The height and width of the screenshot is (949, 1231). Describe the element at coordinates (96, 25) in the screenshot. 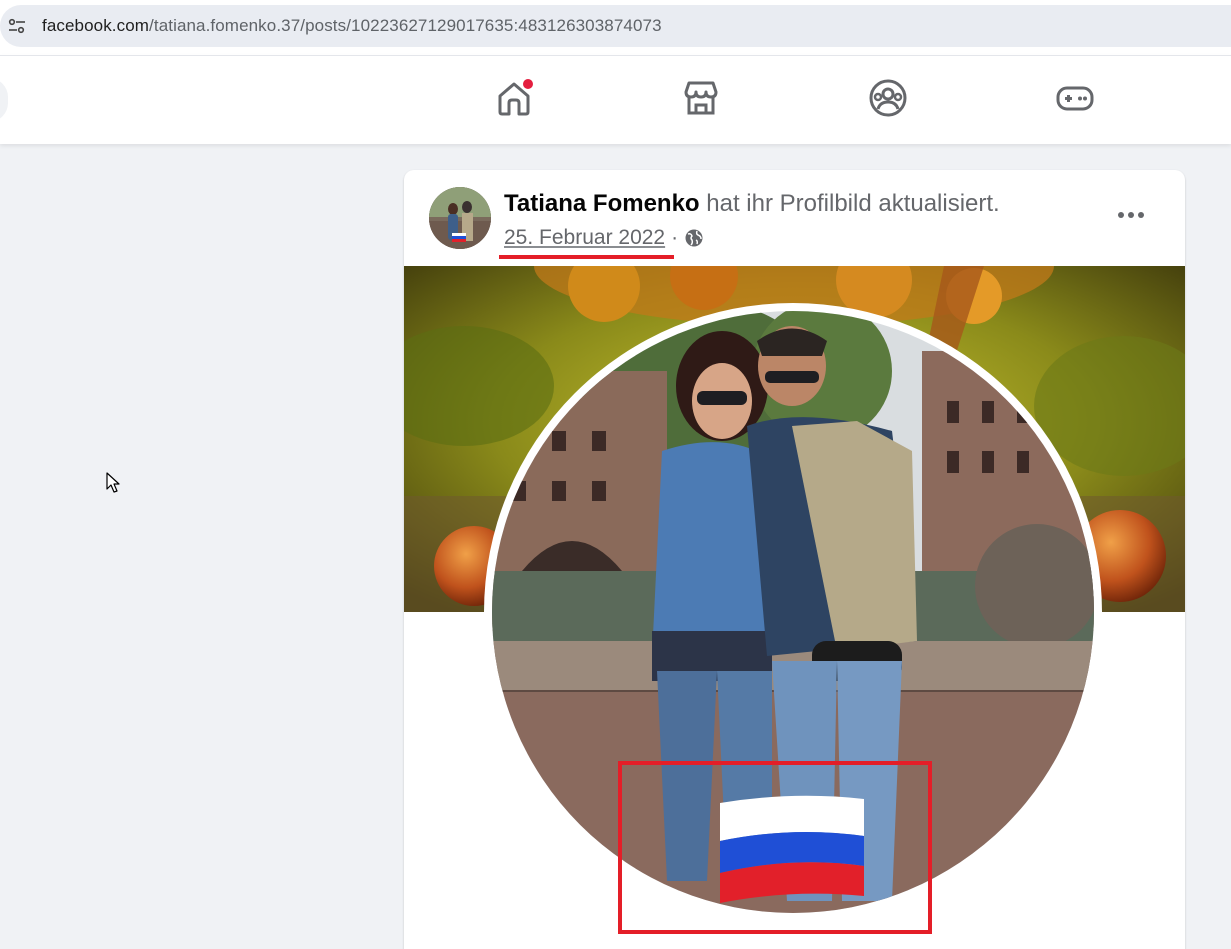

I see `url-host: facebook.com` at that location.